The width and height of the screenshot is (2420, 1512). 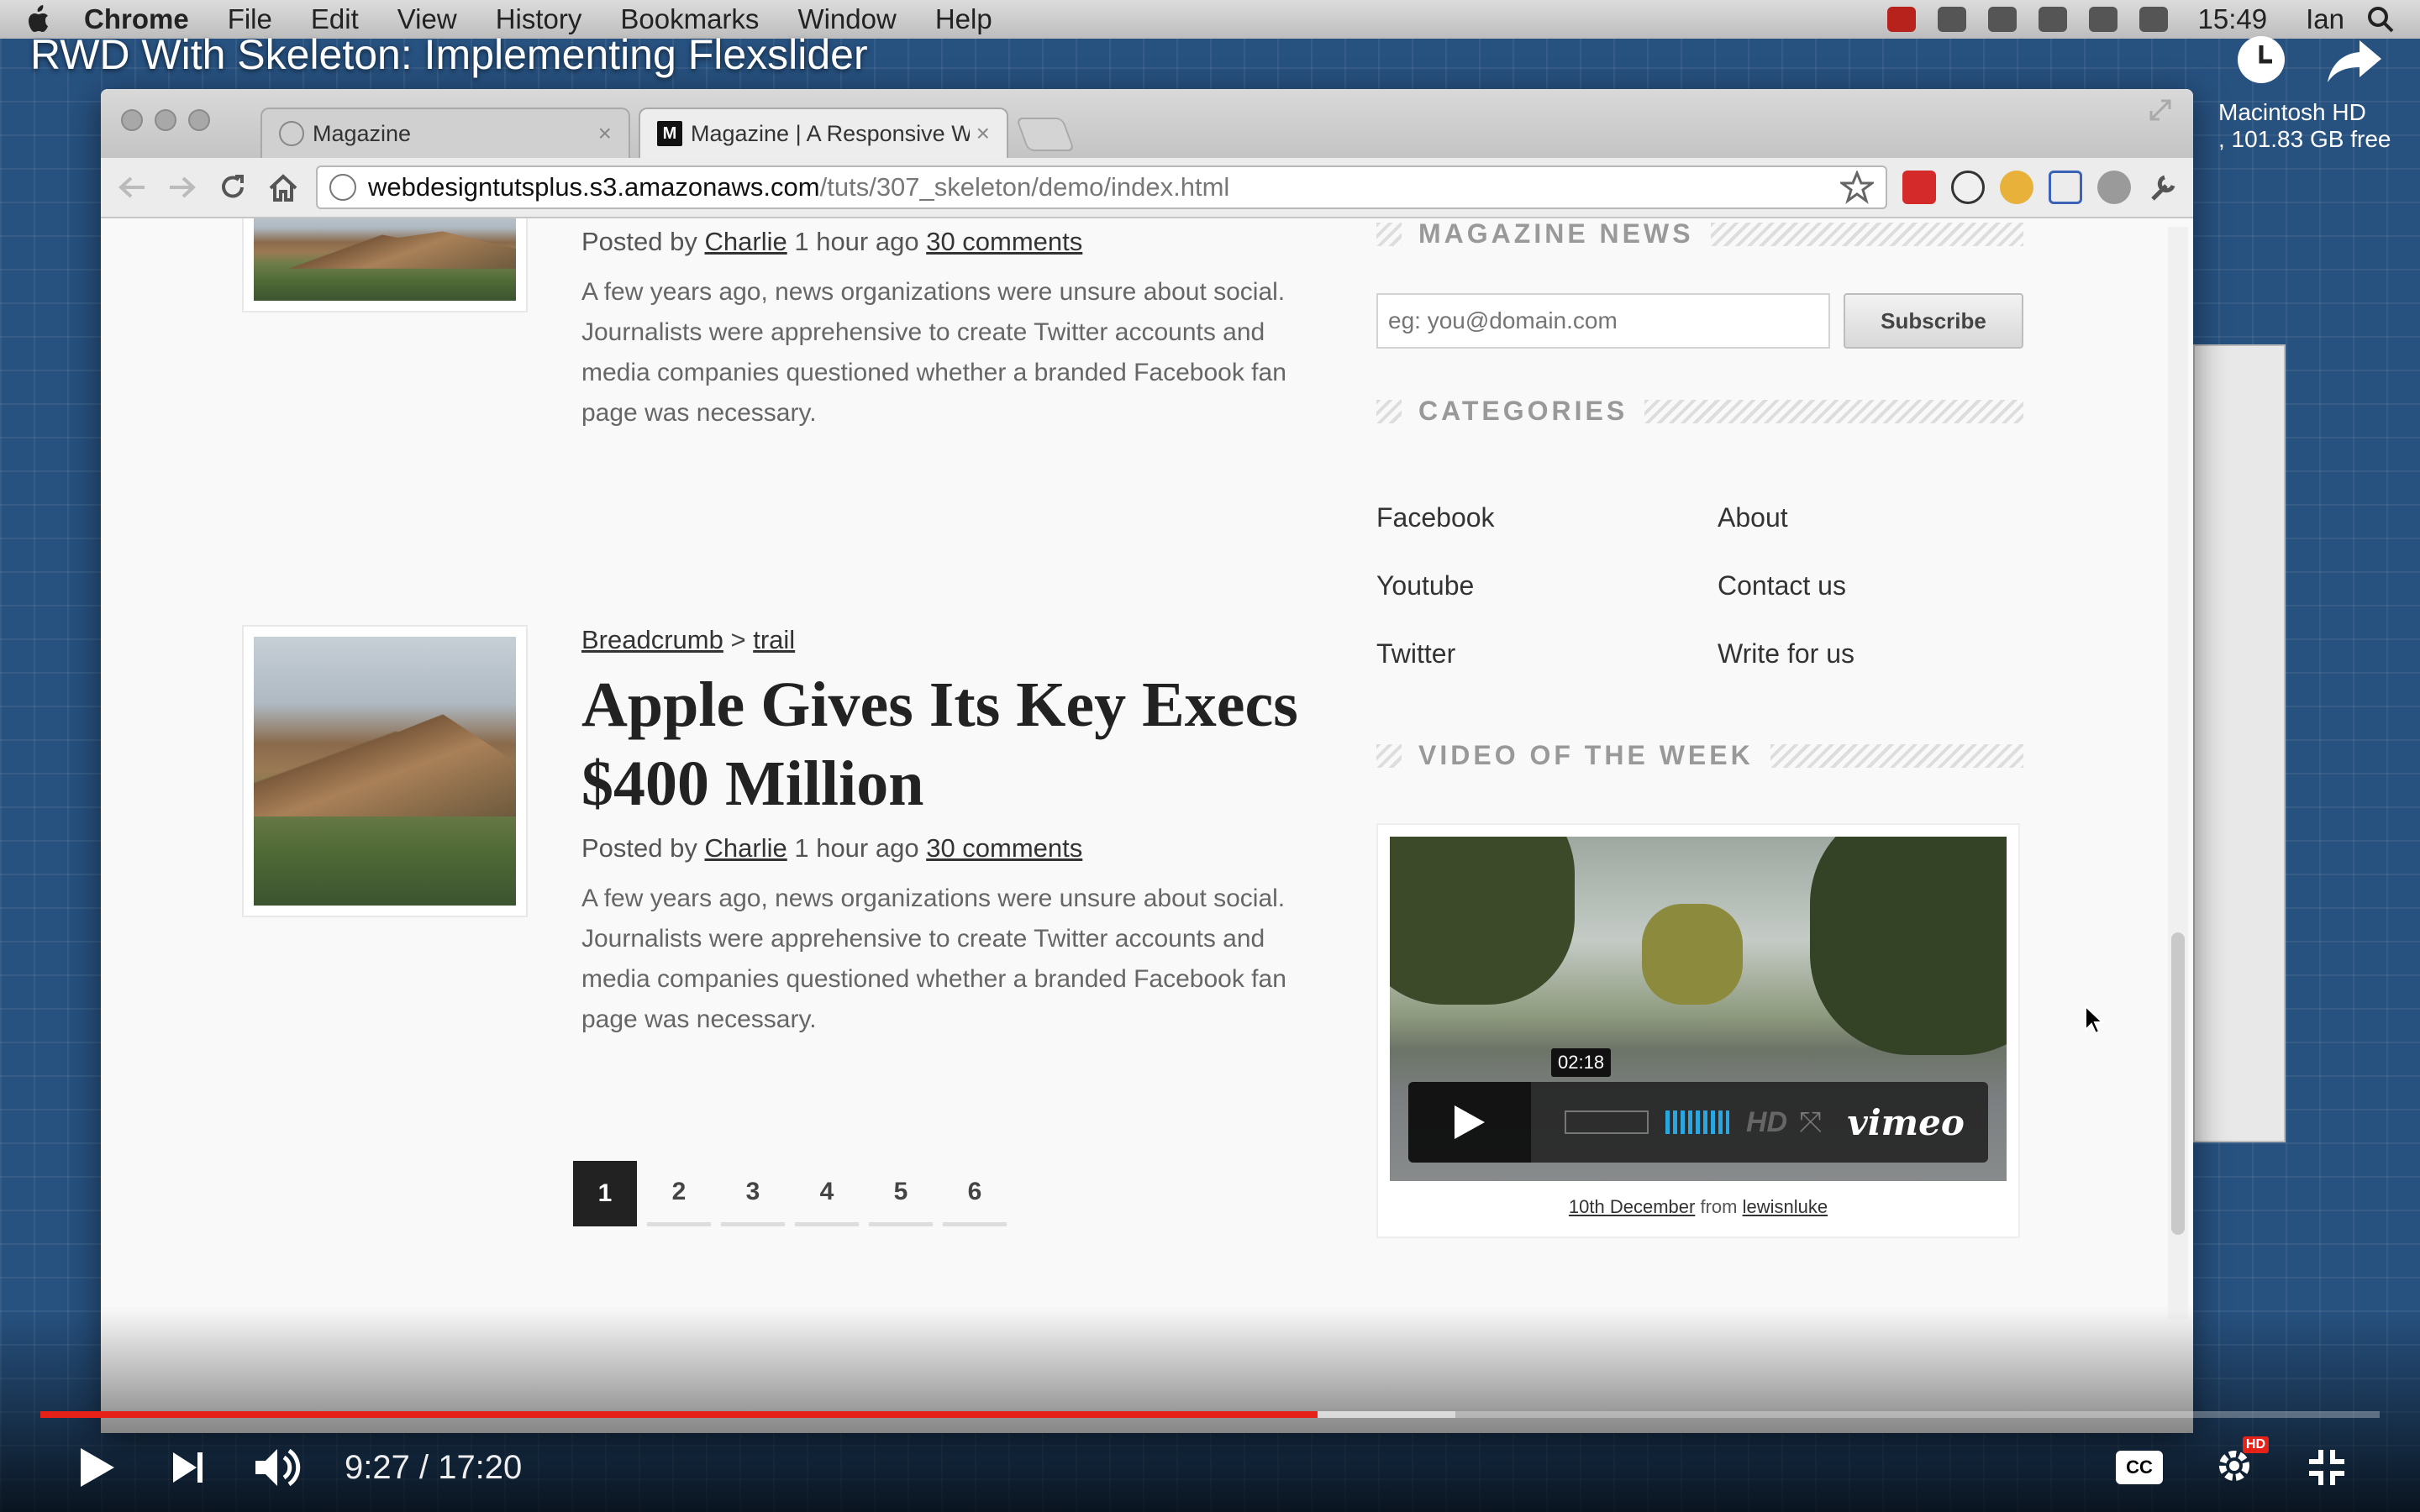 I want to click on extension-gear-icon, so click(x=2114, y=187).